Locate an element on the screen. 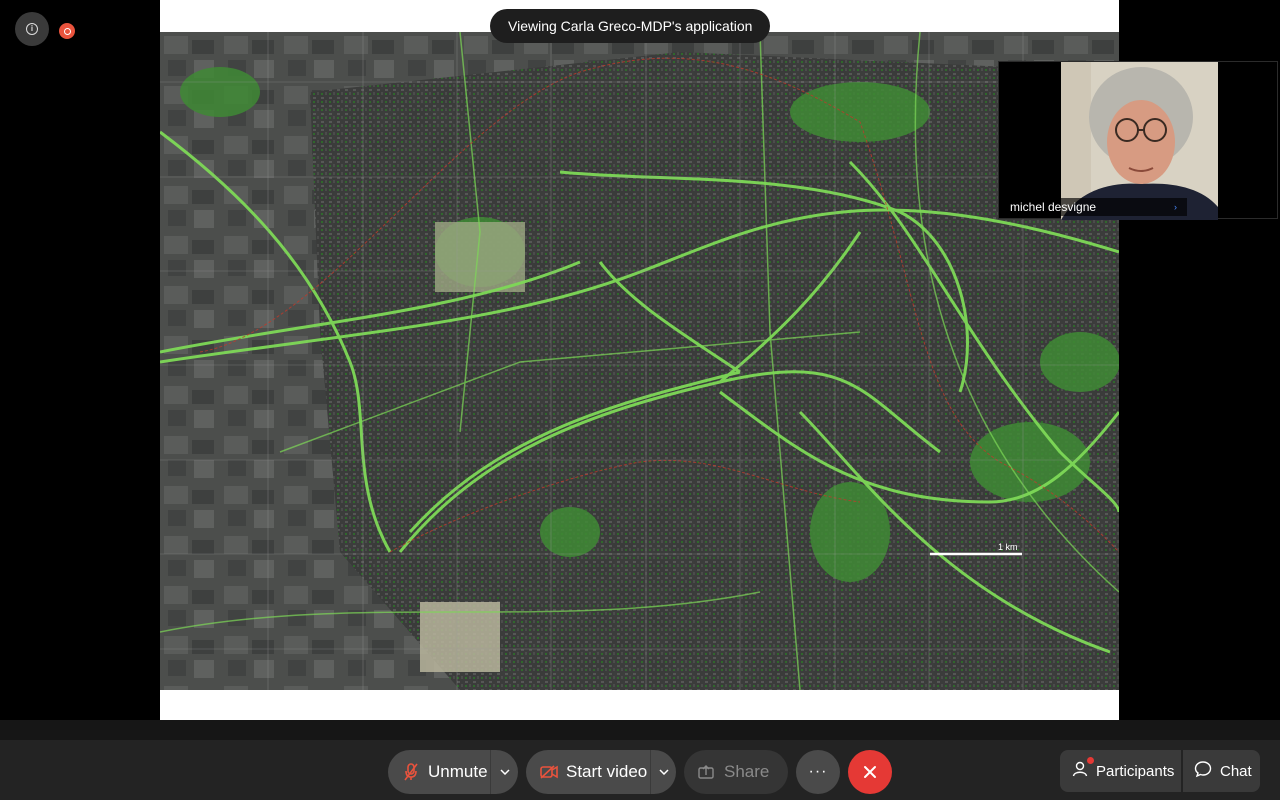  share-label: Share is located at coordinates (747, 771).